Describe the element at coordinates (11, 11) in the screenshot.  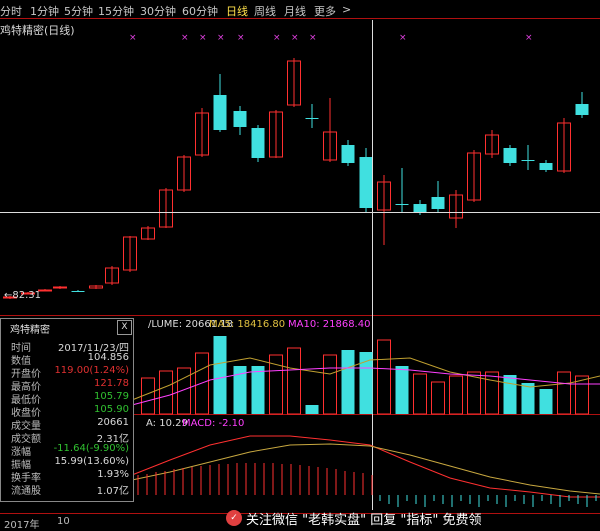
I see `timeframe-0: 分时` at that location.